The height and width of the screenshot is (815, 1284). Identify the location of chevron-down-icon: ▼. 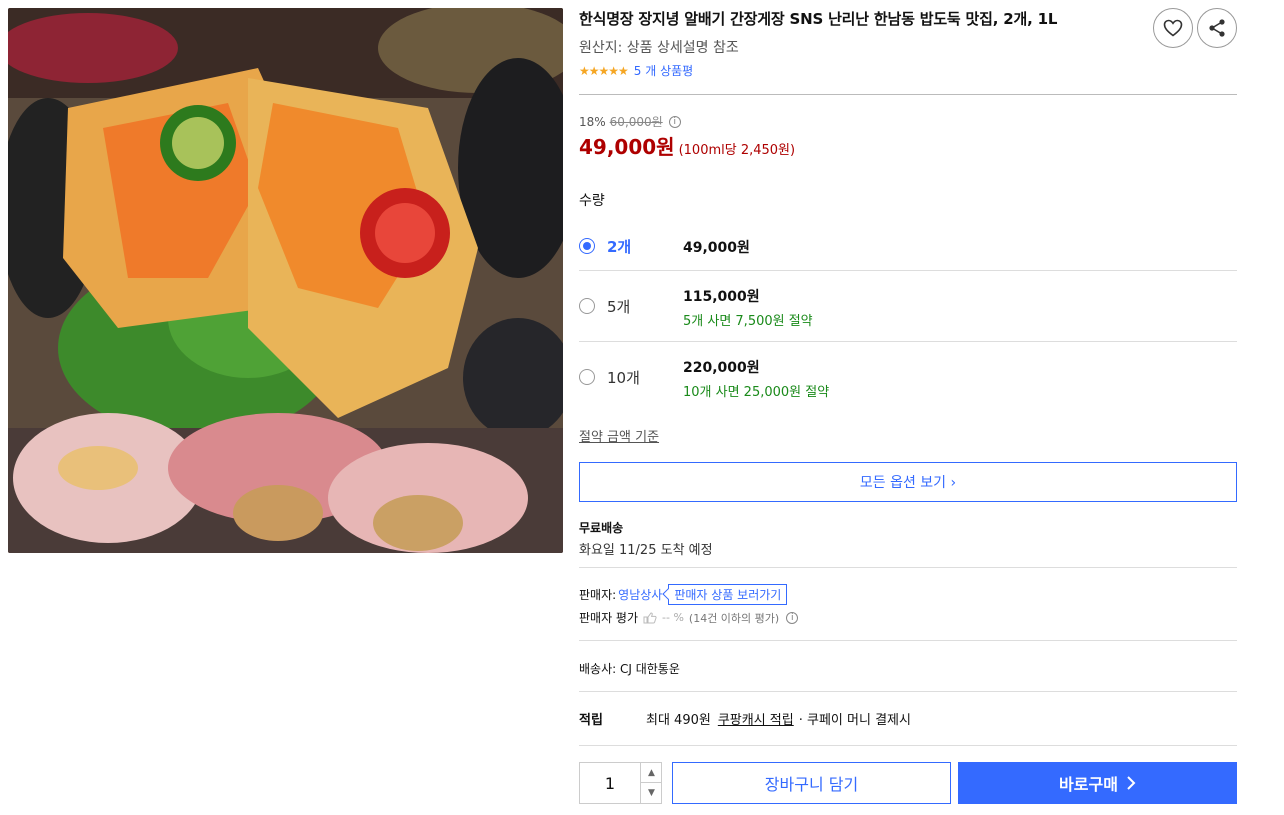
(651, 793).